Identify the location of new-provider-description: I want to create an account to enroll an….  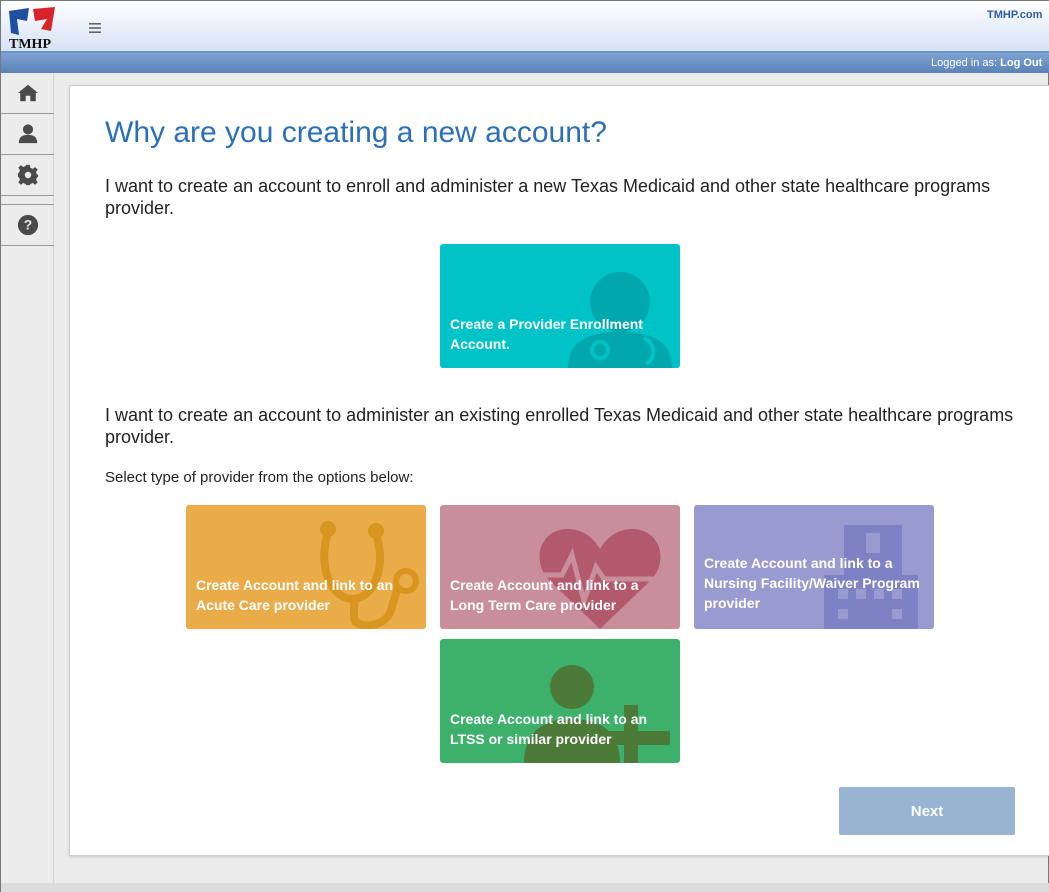
(548, 197).